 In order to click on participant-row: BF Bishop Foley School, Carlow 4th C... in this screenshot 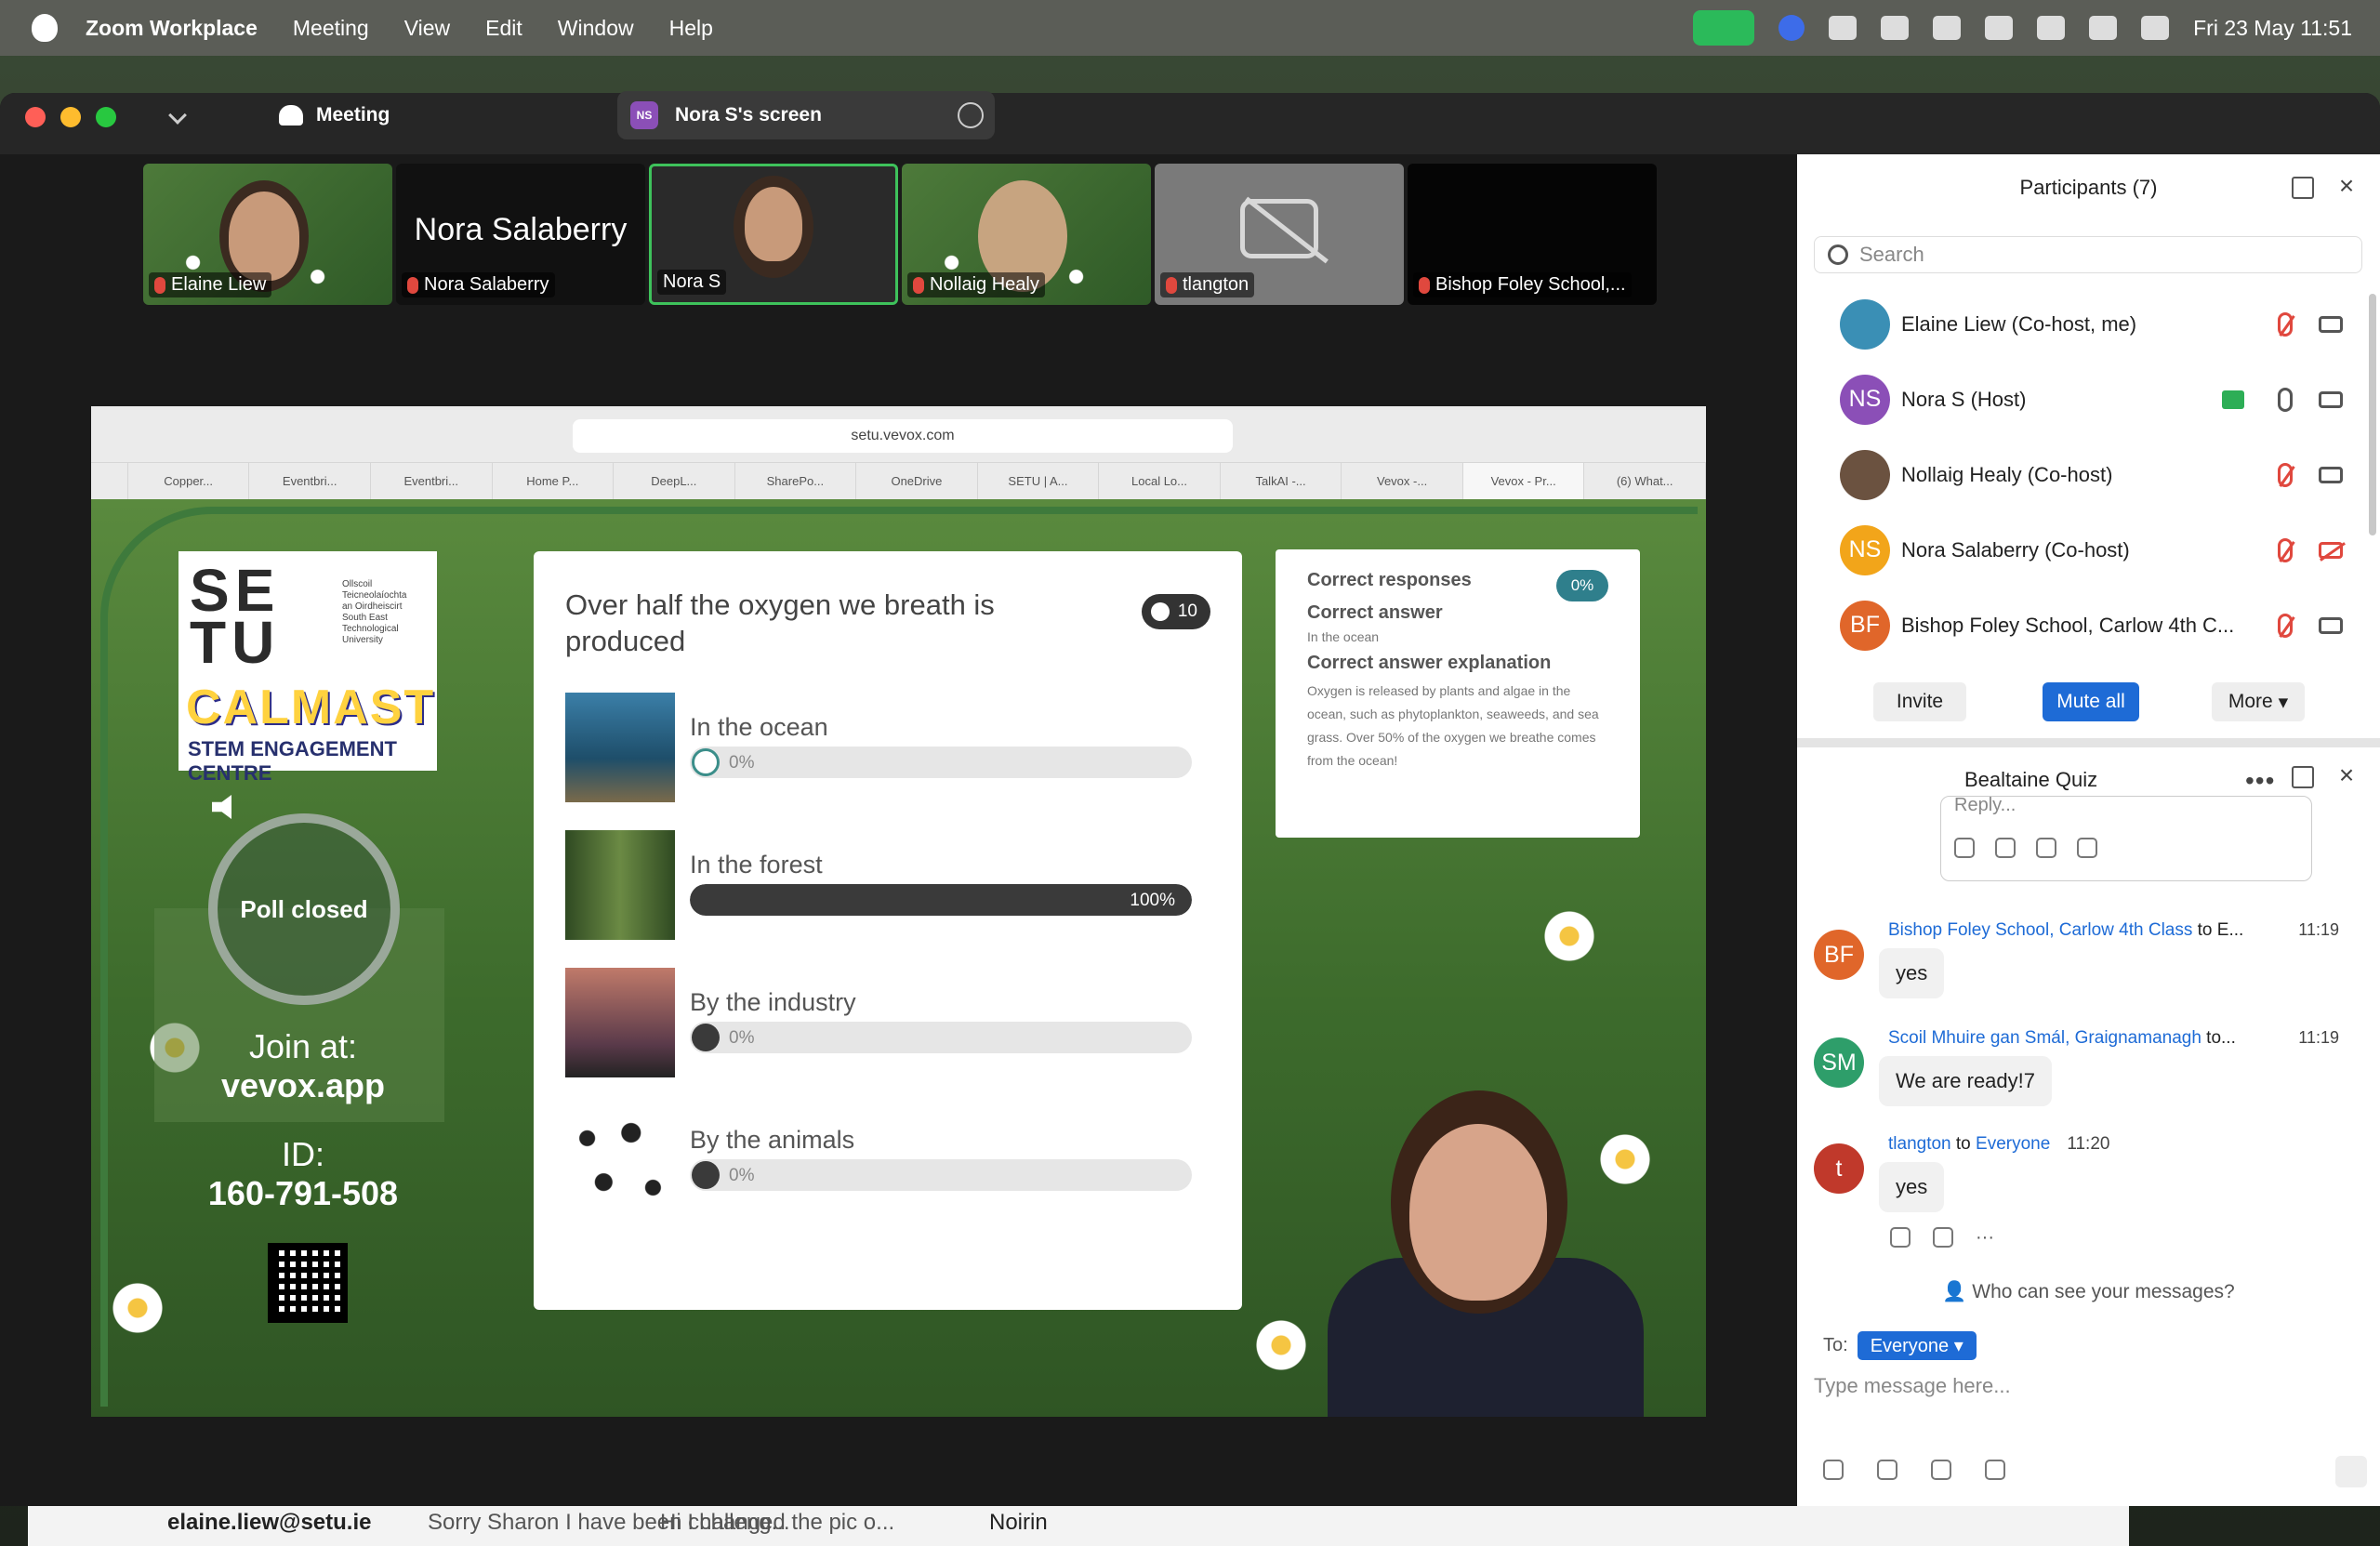, I will do `click(2088, 625)`.